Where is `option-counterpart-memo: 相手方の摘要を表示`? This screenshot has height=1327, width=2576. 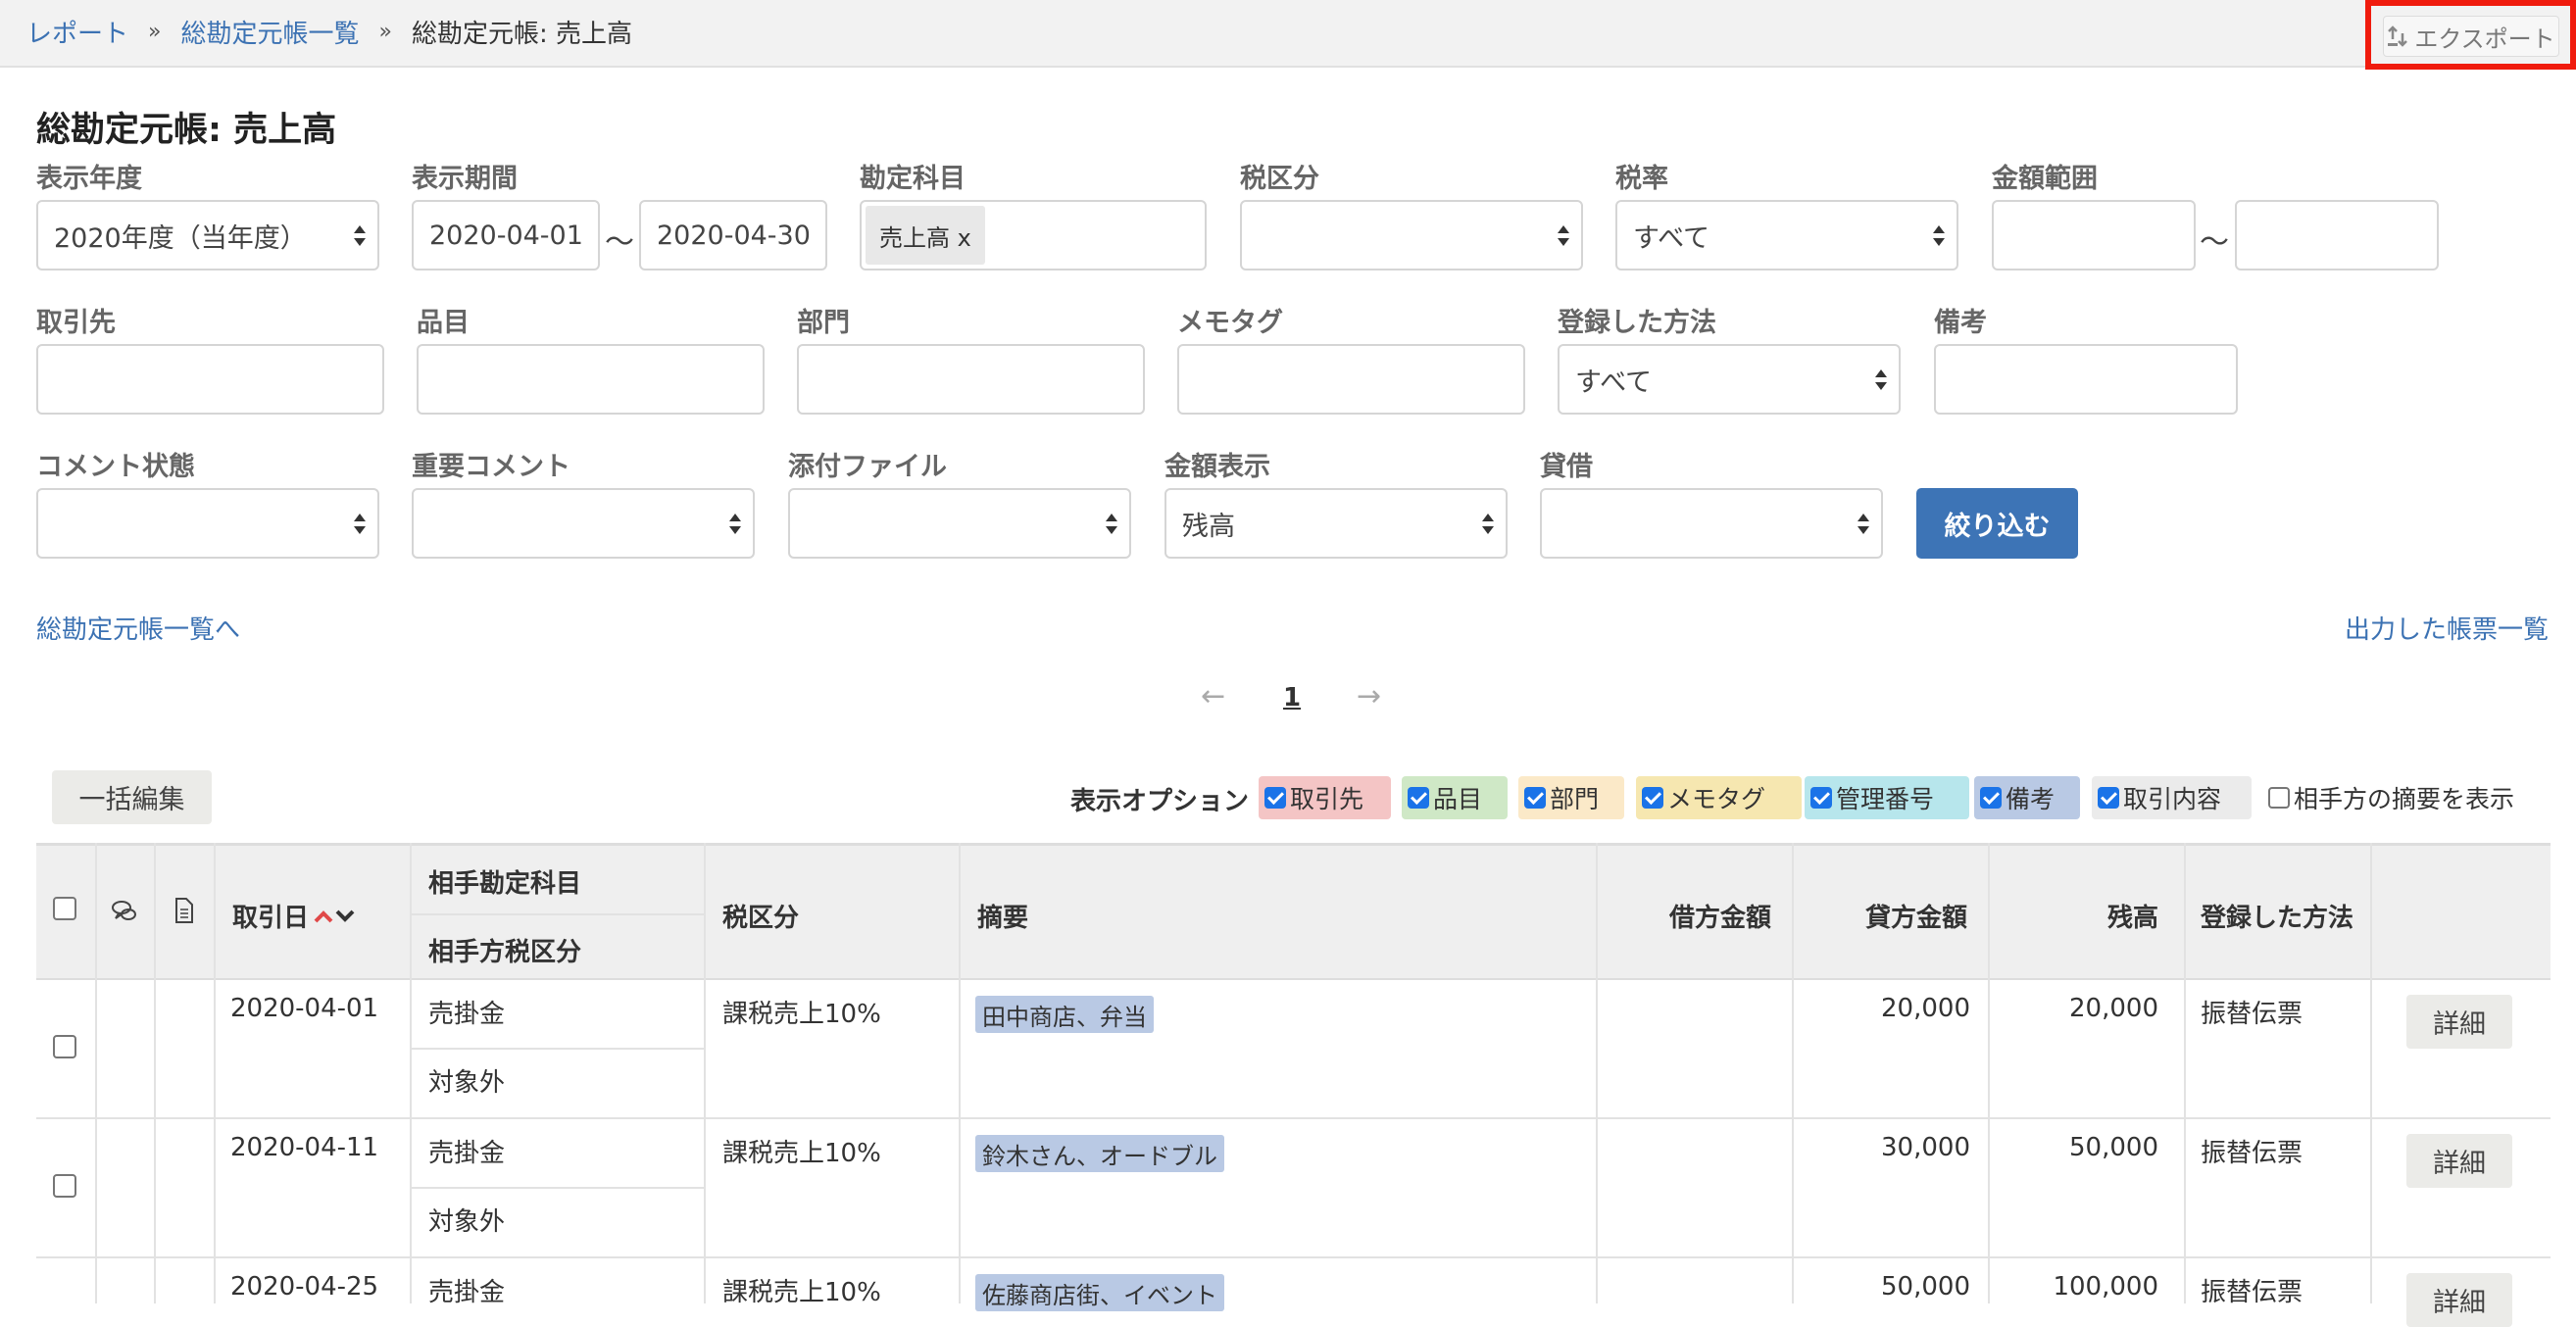 option-counterpart-memo: 相手方の摘要を表示 is located at coordinates (2394, 797).